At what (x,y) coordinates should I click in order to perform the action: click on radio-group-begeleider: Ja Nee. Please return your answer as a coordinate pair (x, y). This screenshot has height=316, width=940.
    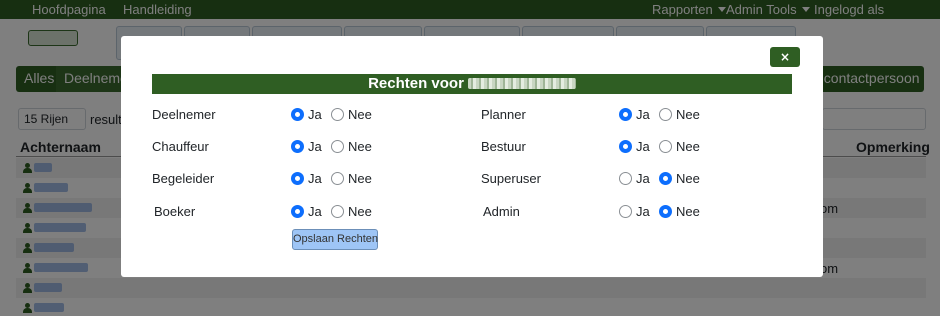
    Looking at the image, I should click on (336, 179).